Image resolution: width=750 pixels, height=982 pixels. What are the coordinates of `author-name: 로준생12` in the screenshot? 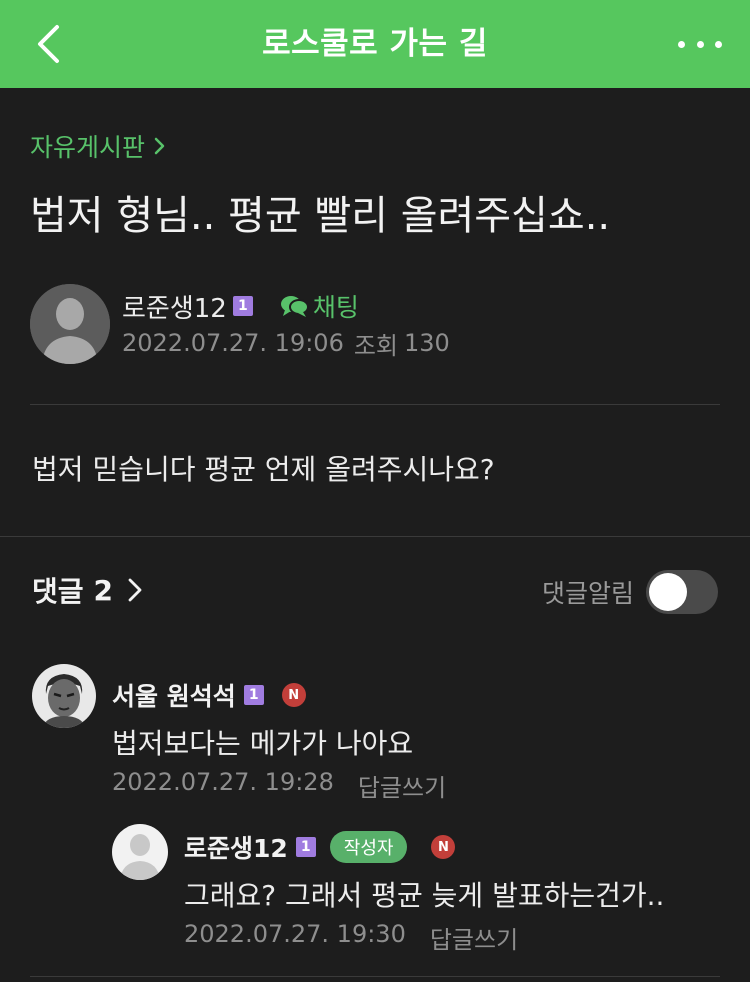 It's located at (174, 306).